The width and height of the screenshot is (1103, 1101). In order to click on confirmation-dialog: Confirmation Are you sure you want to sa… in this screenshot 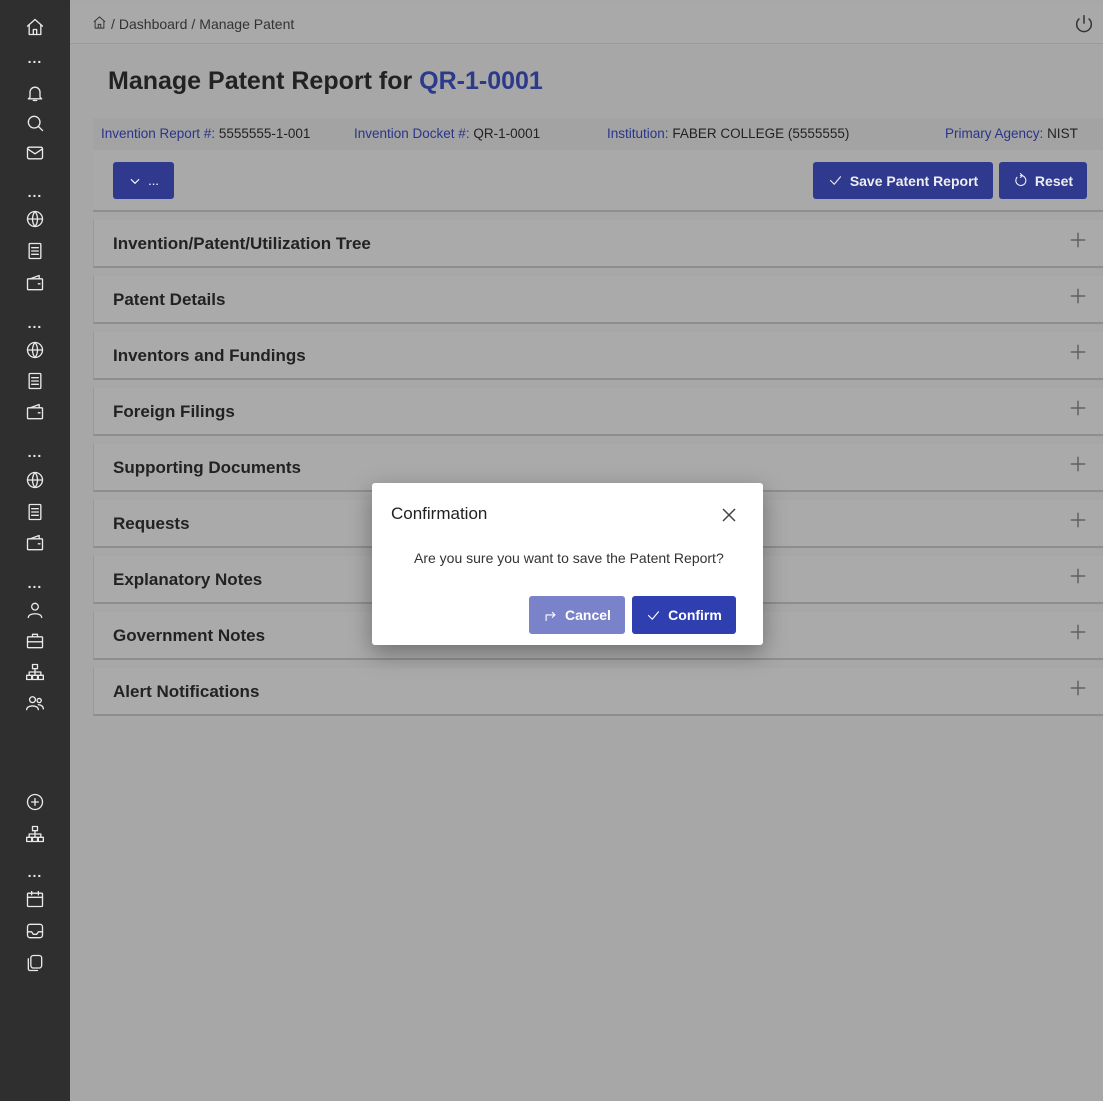, I will do `click(567, 564)`.